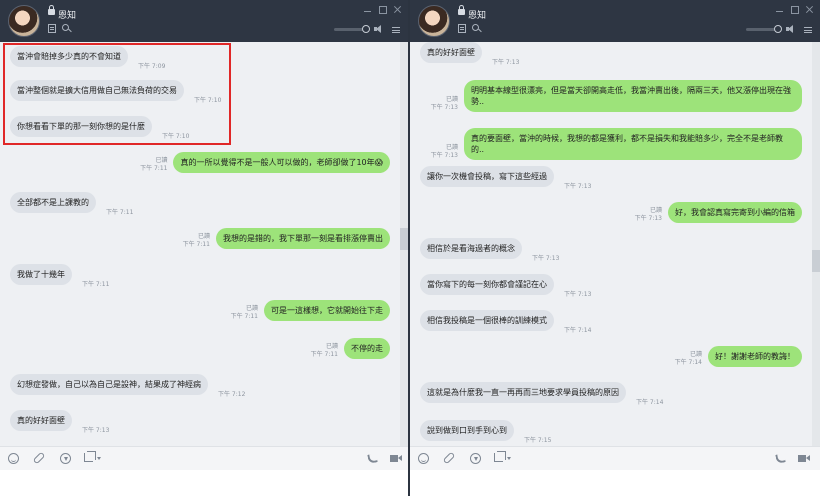  Describe the element at coordinates (471, 248) in the screenshot. I see `message-bubble: 相信於是看海過者的概念` at that location.